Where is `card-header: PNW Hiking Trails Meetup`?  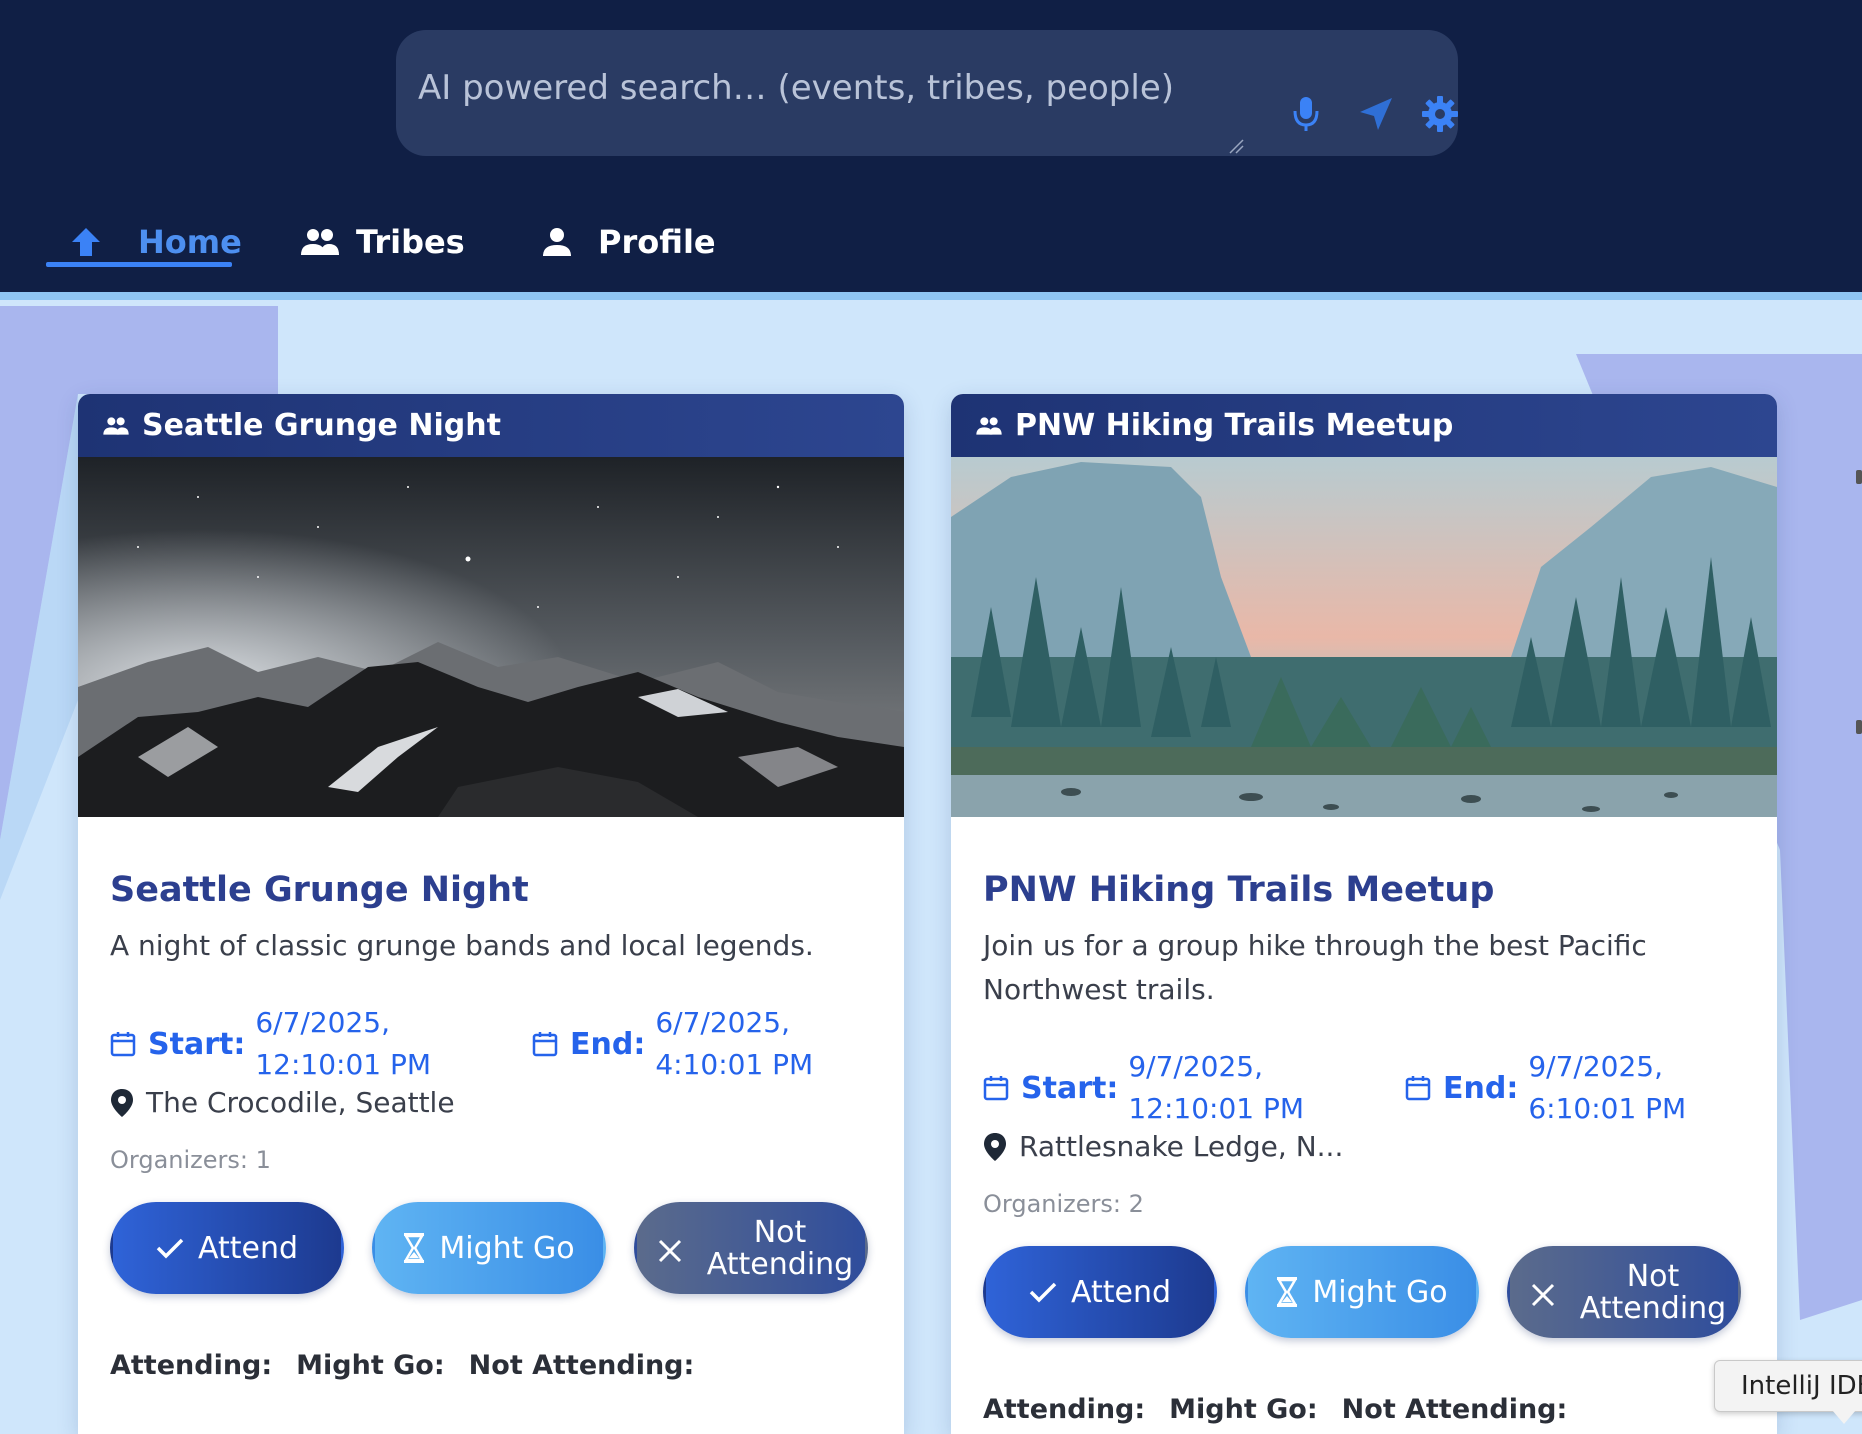
card-header: PNW Hiking Trails Meetup is located at coordinates (1364, 425).